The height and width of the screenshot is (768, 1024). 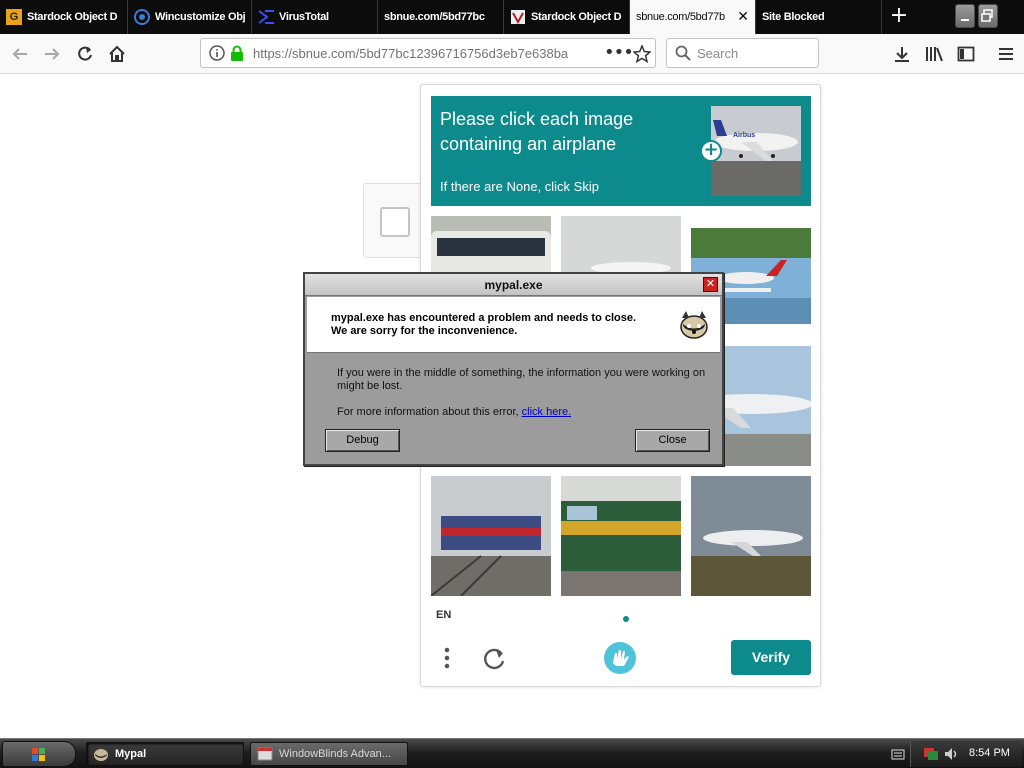 I want to click on library-icon, so click(x=934, y=54).